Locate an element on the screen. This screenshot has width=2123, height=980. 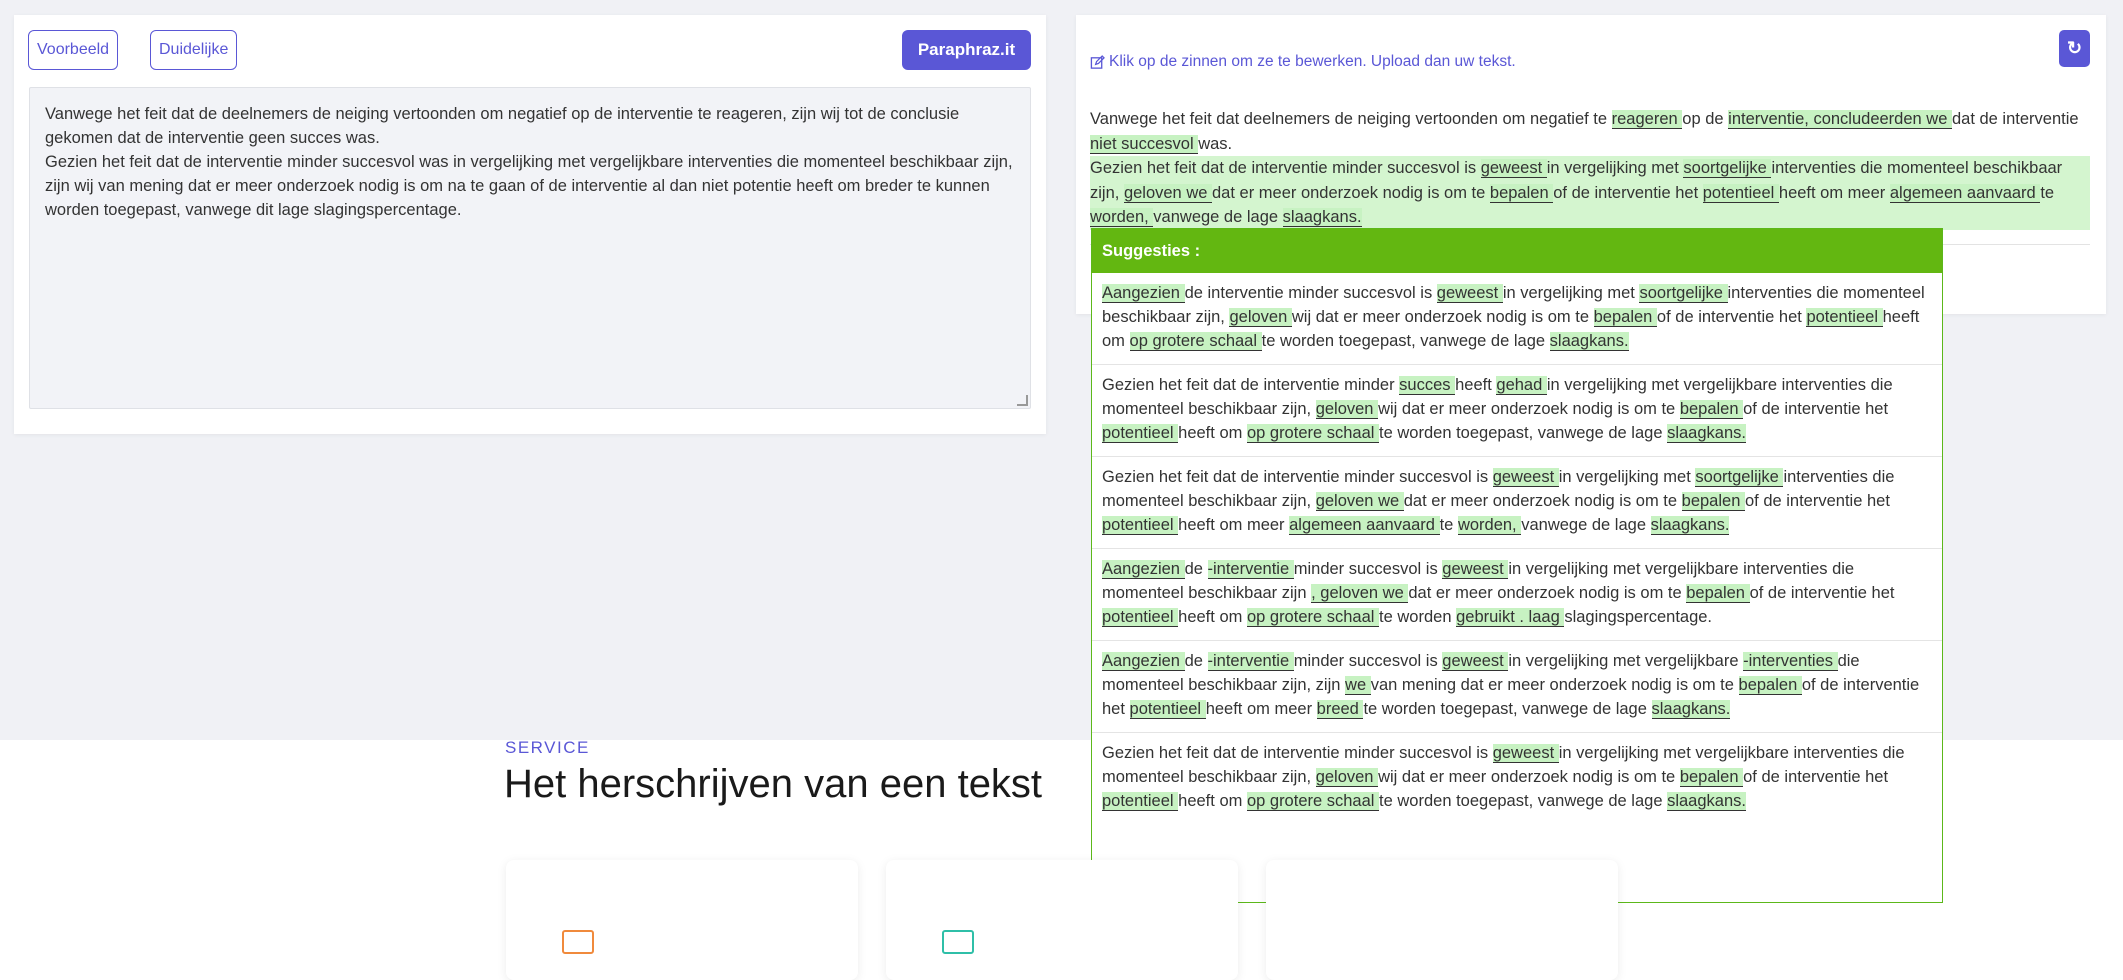
document-icon is located at coordinates (578, 942).